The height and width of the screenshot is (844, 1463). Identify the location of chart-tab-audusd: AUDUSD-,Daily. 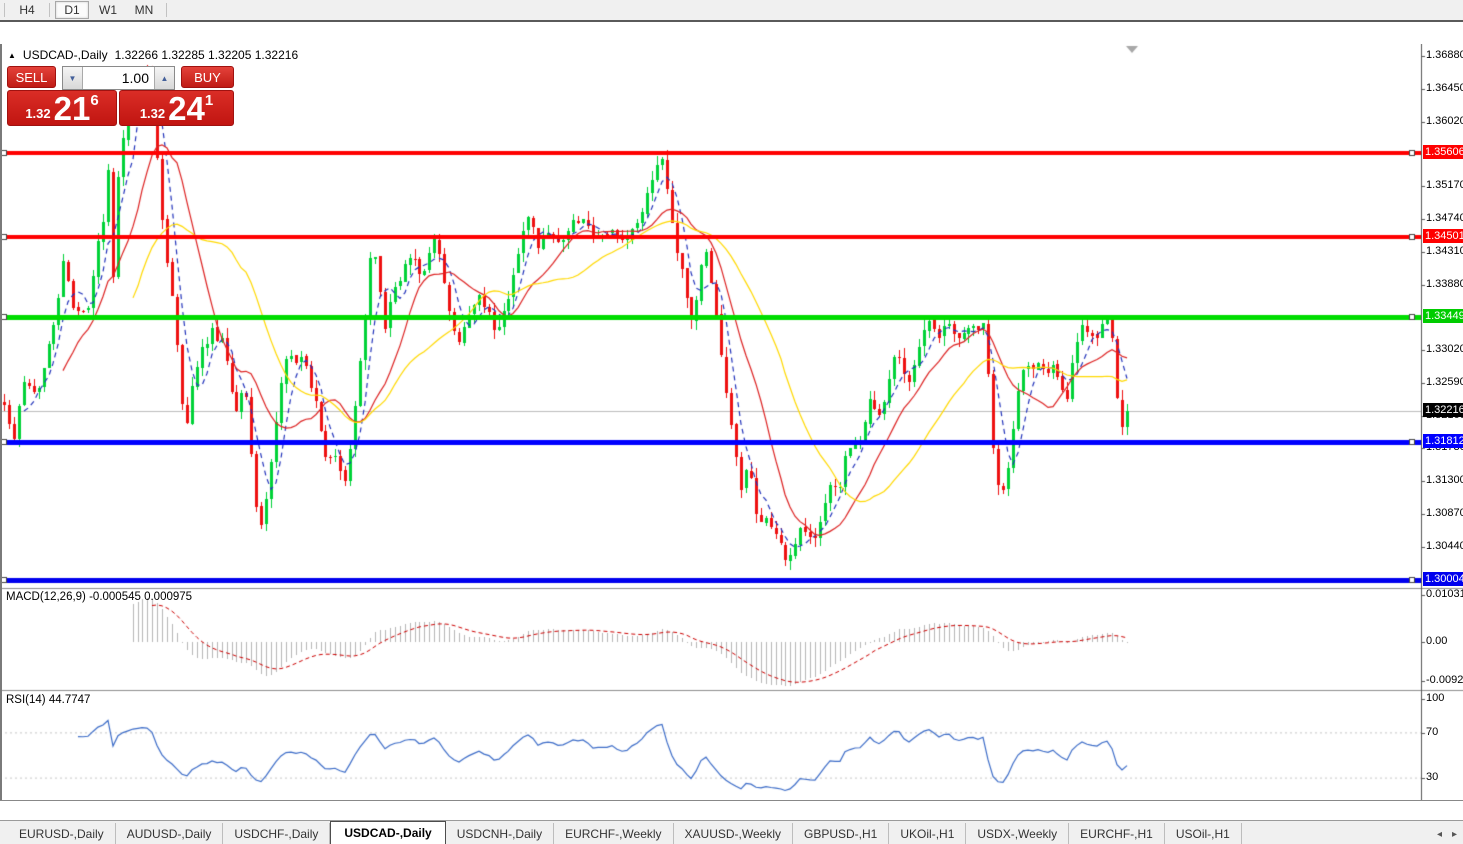
(170, 833).